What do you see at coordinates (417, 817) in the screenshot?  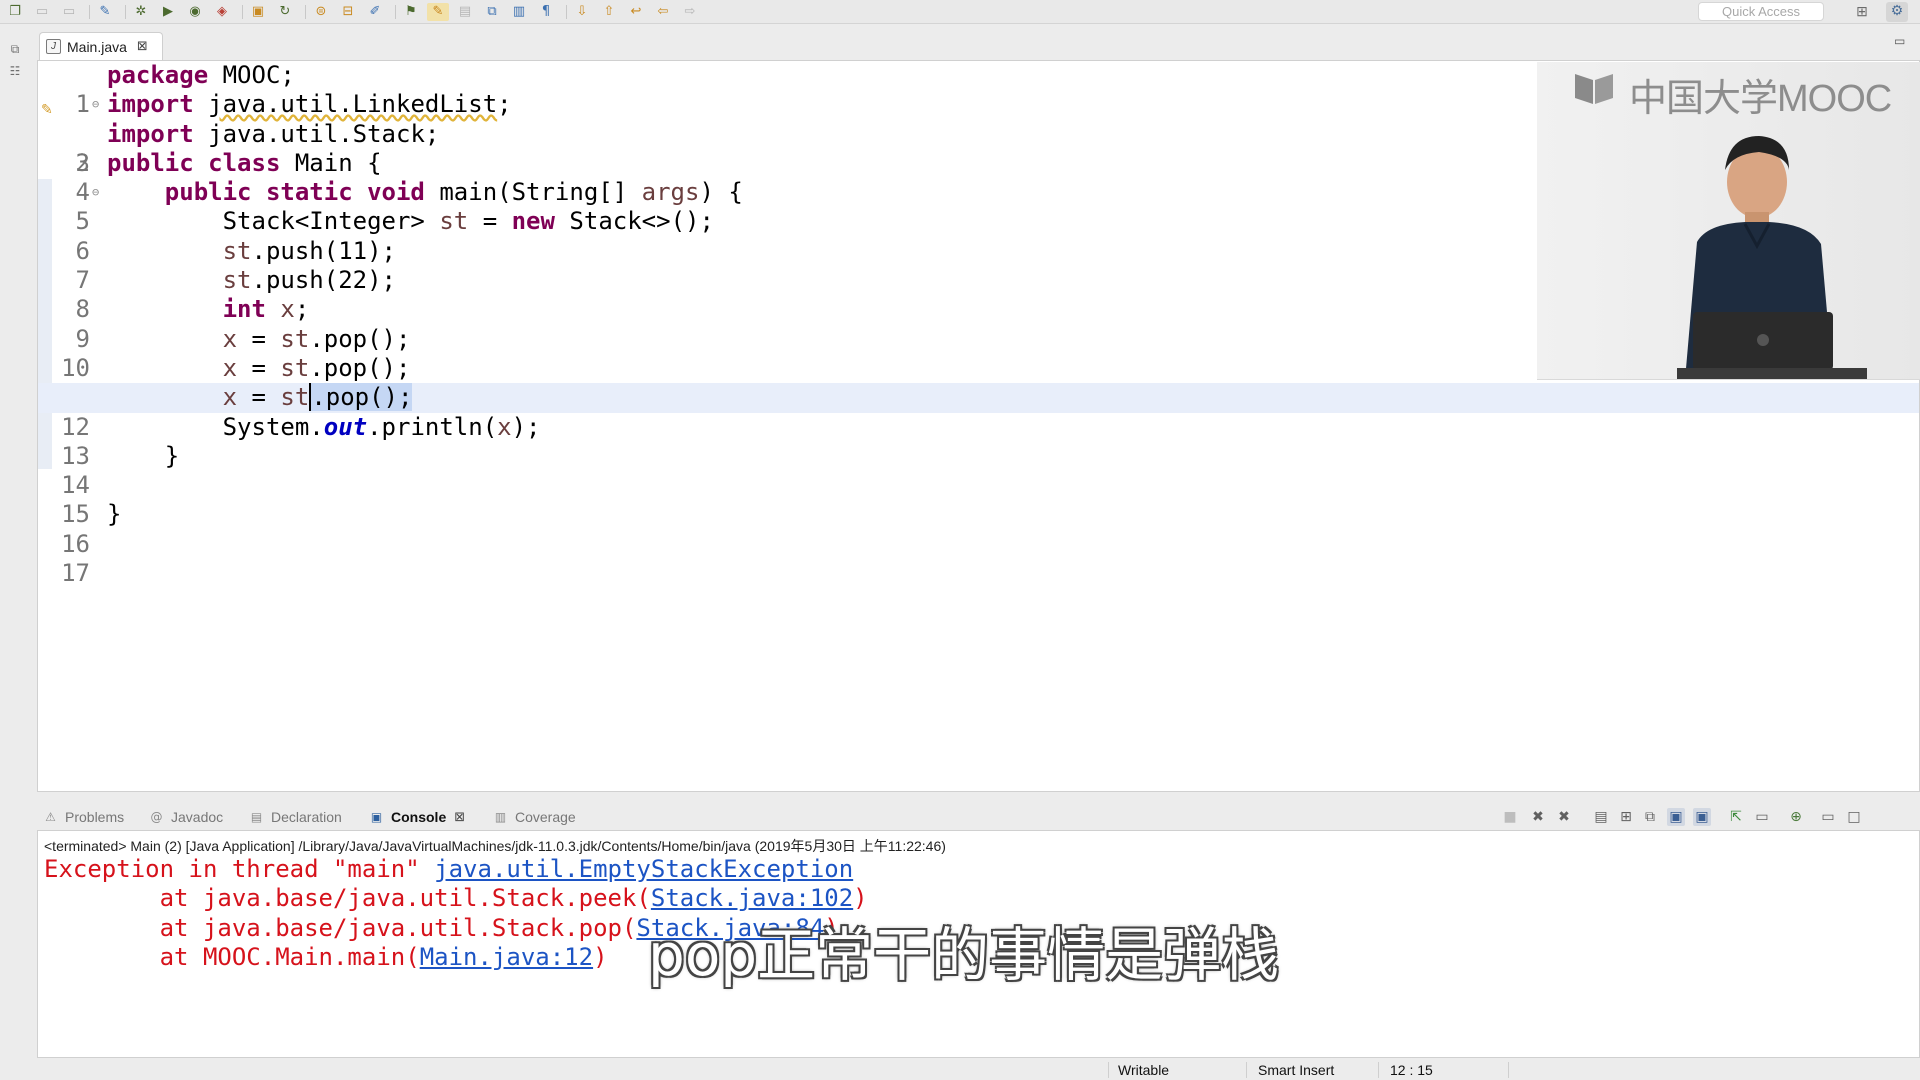 I see `tab-console: ▣ Console ⊠` at bounding box center [417, 817].